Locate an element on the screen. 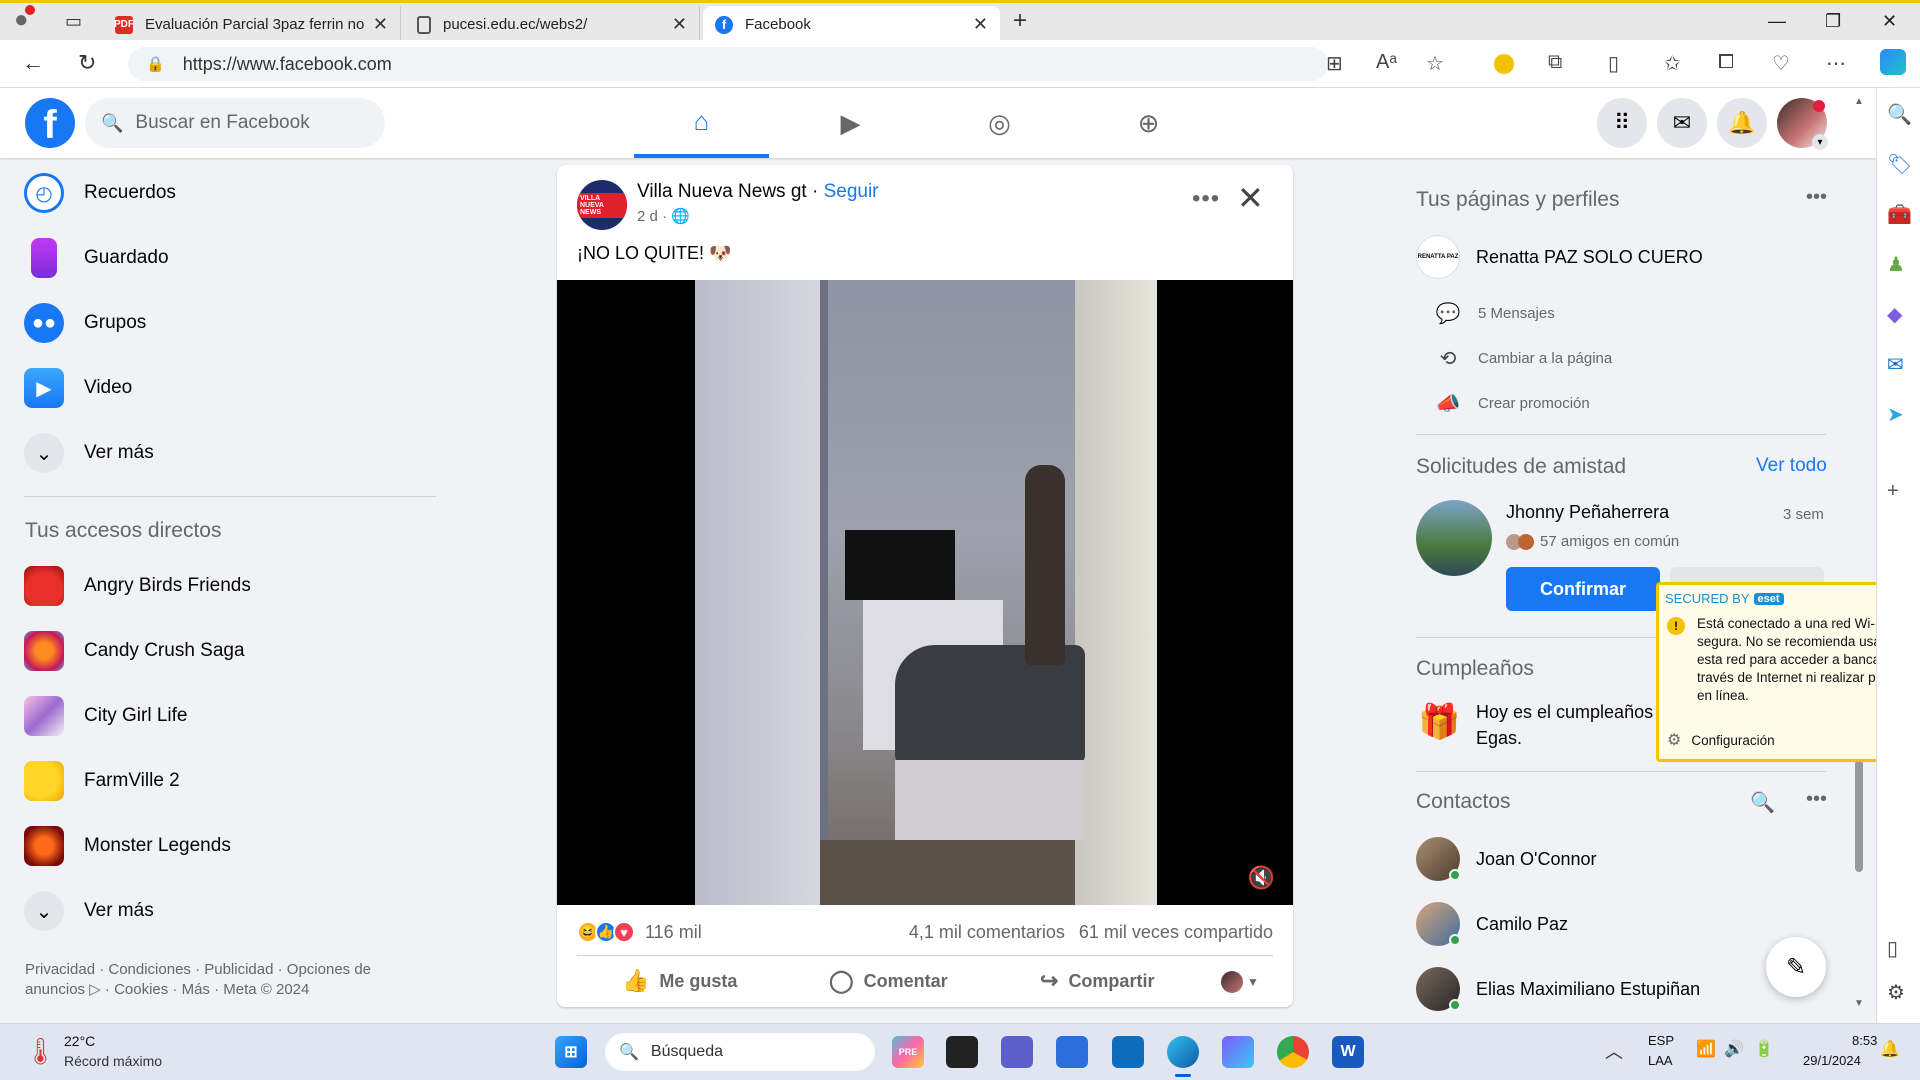 The height and width of the screenshot is (1080, 1920). shortcut-monster-legends: Monster Legends is located at coordinates (127, 846).